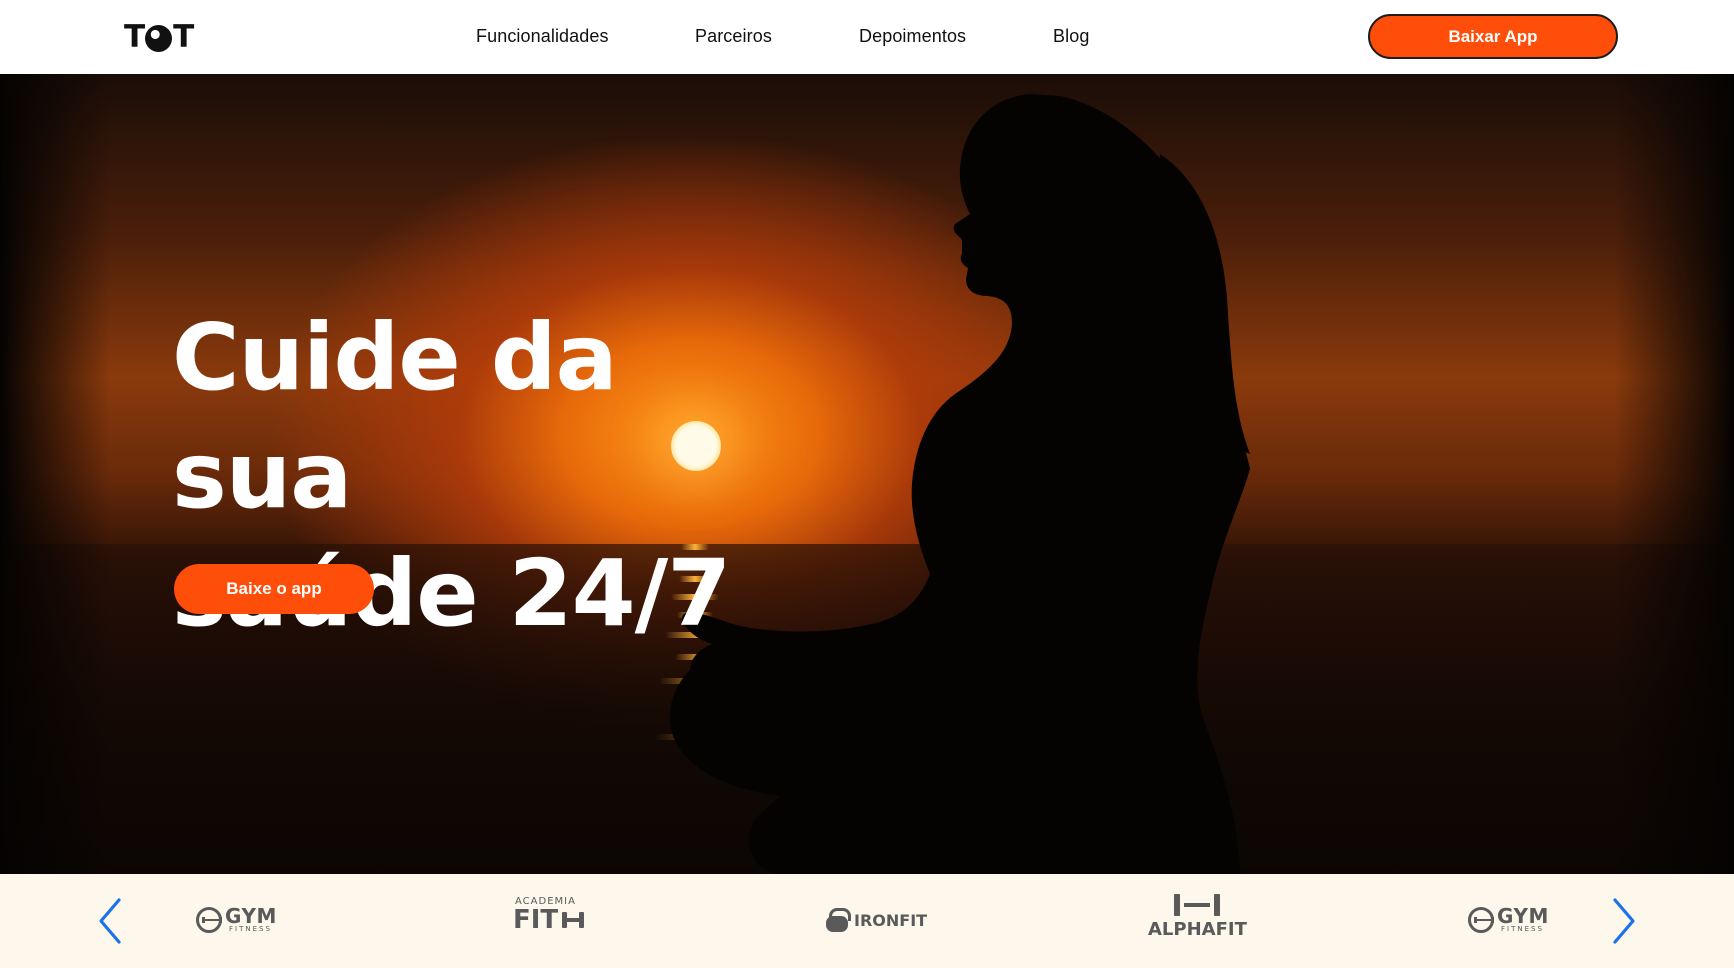 Image resolution: width=1734 pixels, height=968 pixels. I want to click on partner-logo-academia-fit: ACADEMIA FIT, so click(548, 914).